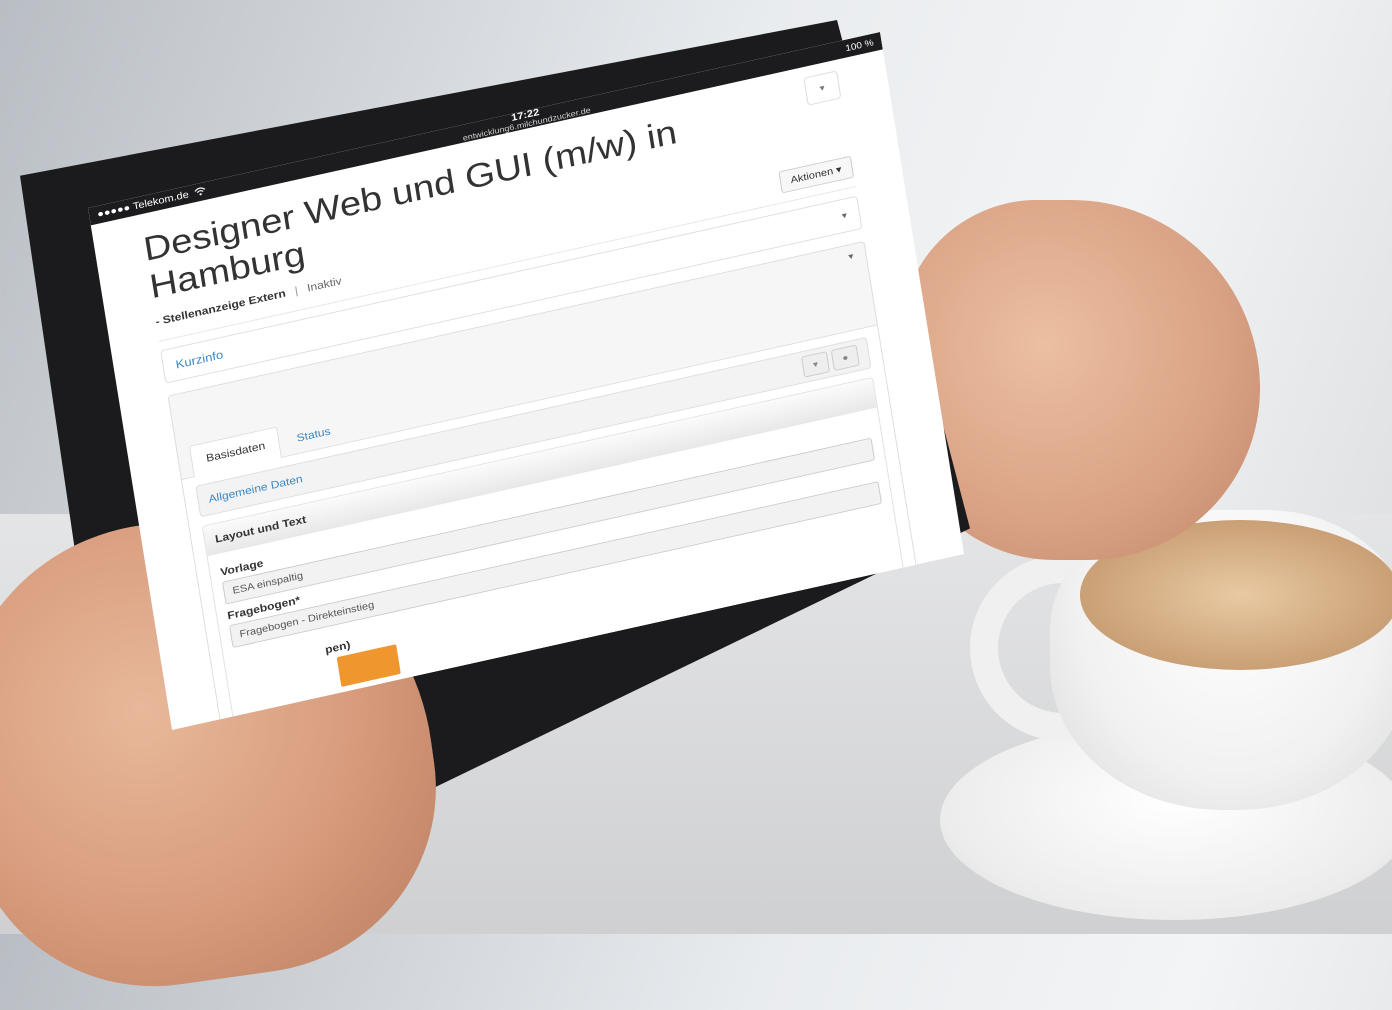 Image resolution: width=1392 pixels, height=1010 pixels. I want to click on wifi-icon, so click(201, 192).